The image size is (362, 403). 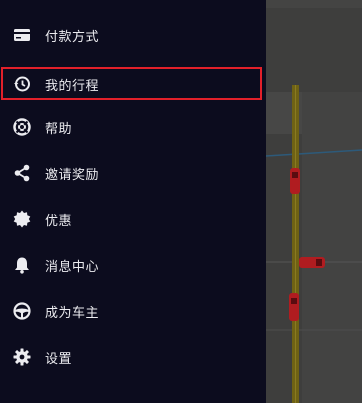 What do you see at coordinates (133, 357) in the screenshot?
I see `menu-item-settings: 设置` at bounding box center [133, 357].